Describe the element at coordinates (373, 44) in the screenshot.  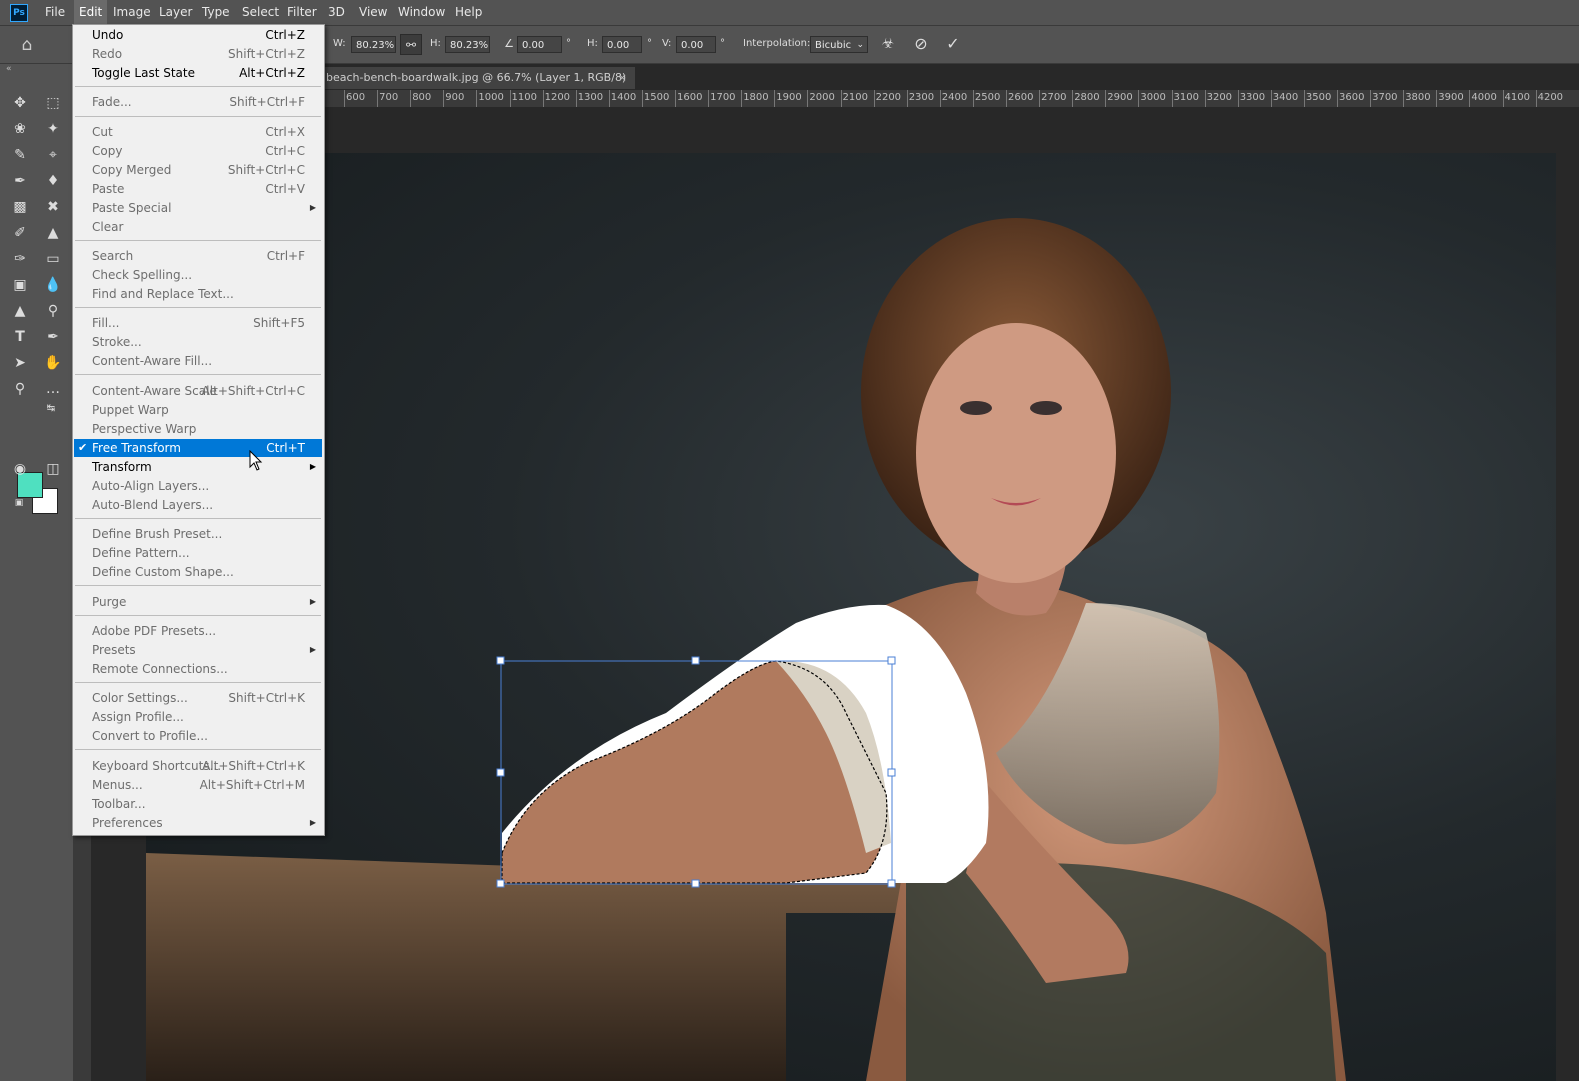
I see `width-field: 80.23%` at that location.